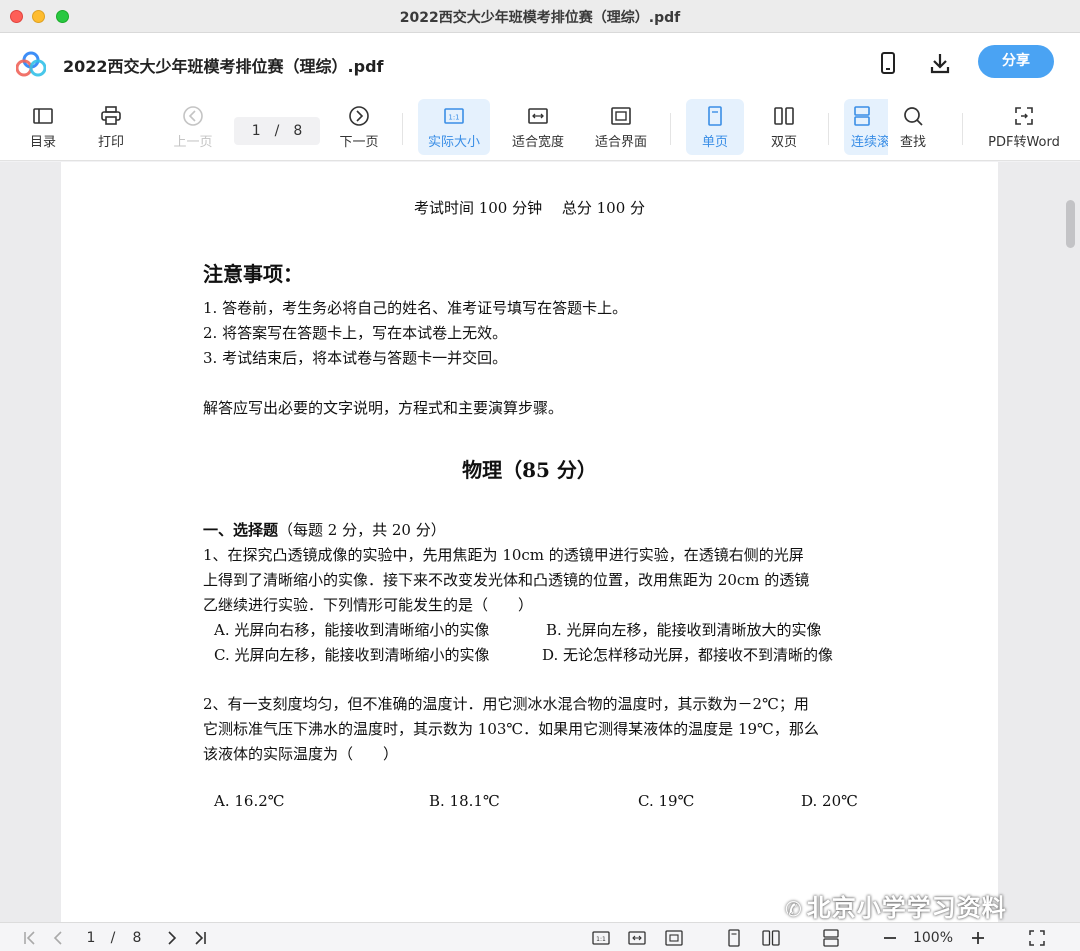 This screenshot has width=1080, height=951. I want to click on part-title: 一、选择题（每题 2 分，共 20 分）, so click(324, 529).